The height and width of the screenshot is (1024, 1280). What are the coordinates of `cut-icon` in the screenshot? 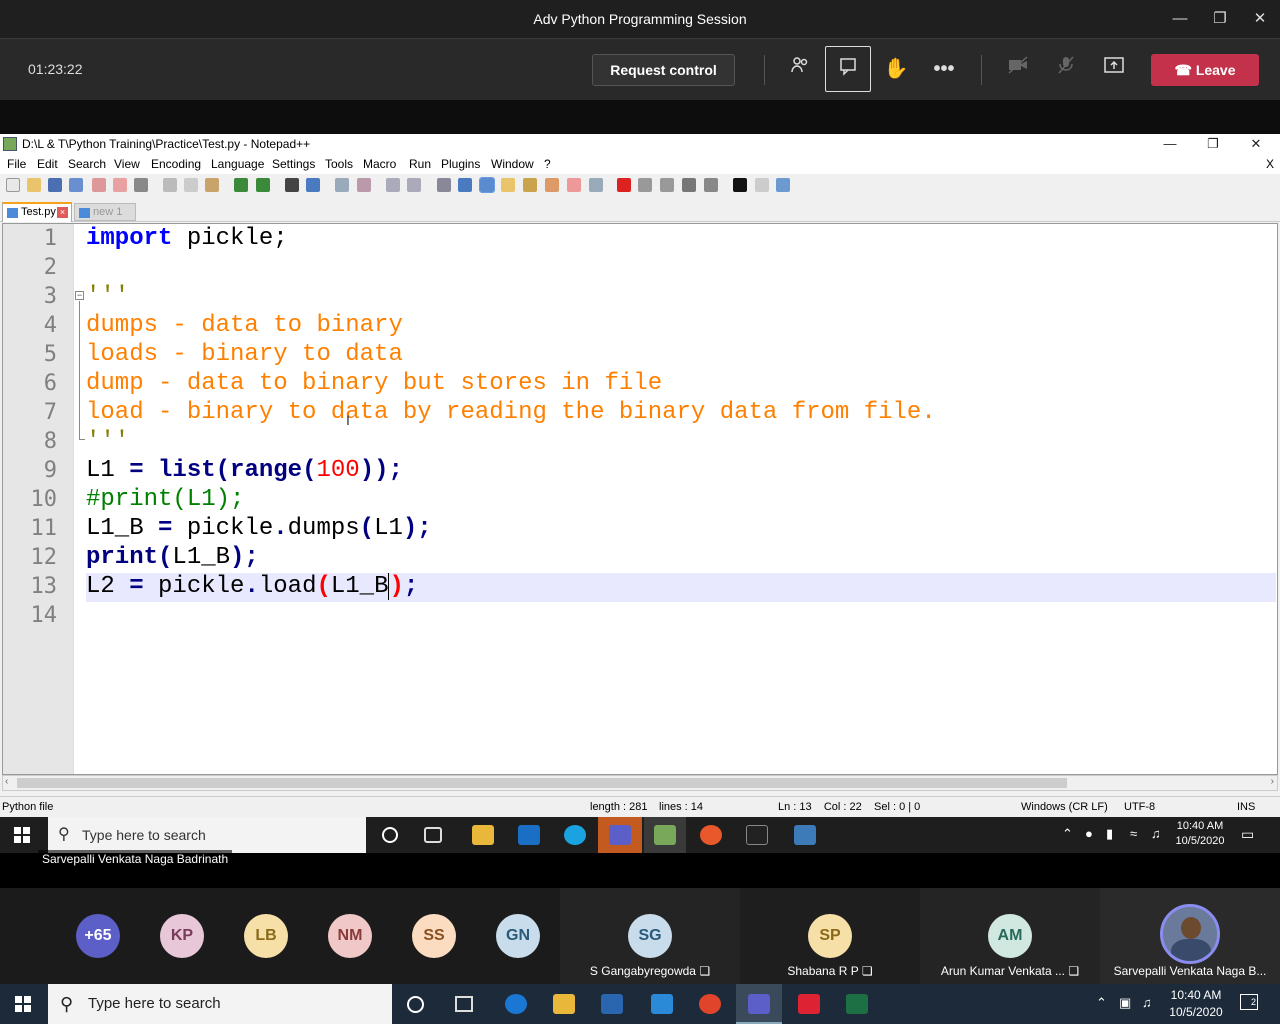 It's located at (170, 185).